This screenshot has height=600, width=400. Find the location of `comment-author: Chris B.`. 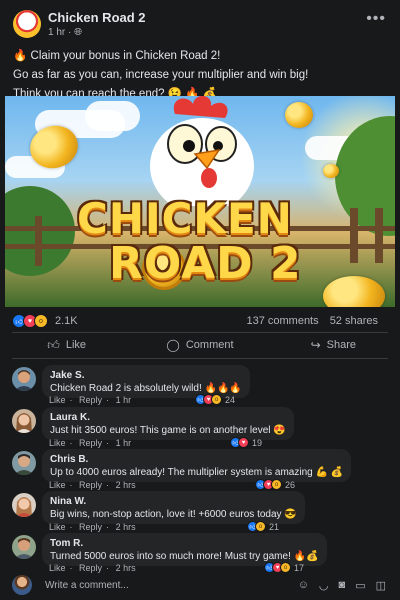

comment-author: Chris B. is located at coordinates (196, 459).